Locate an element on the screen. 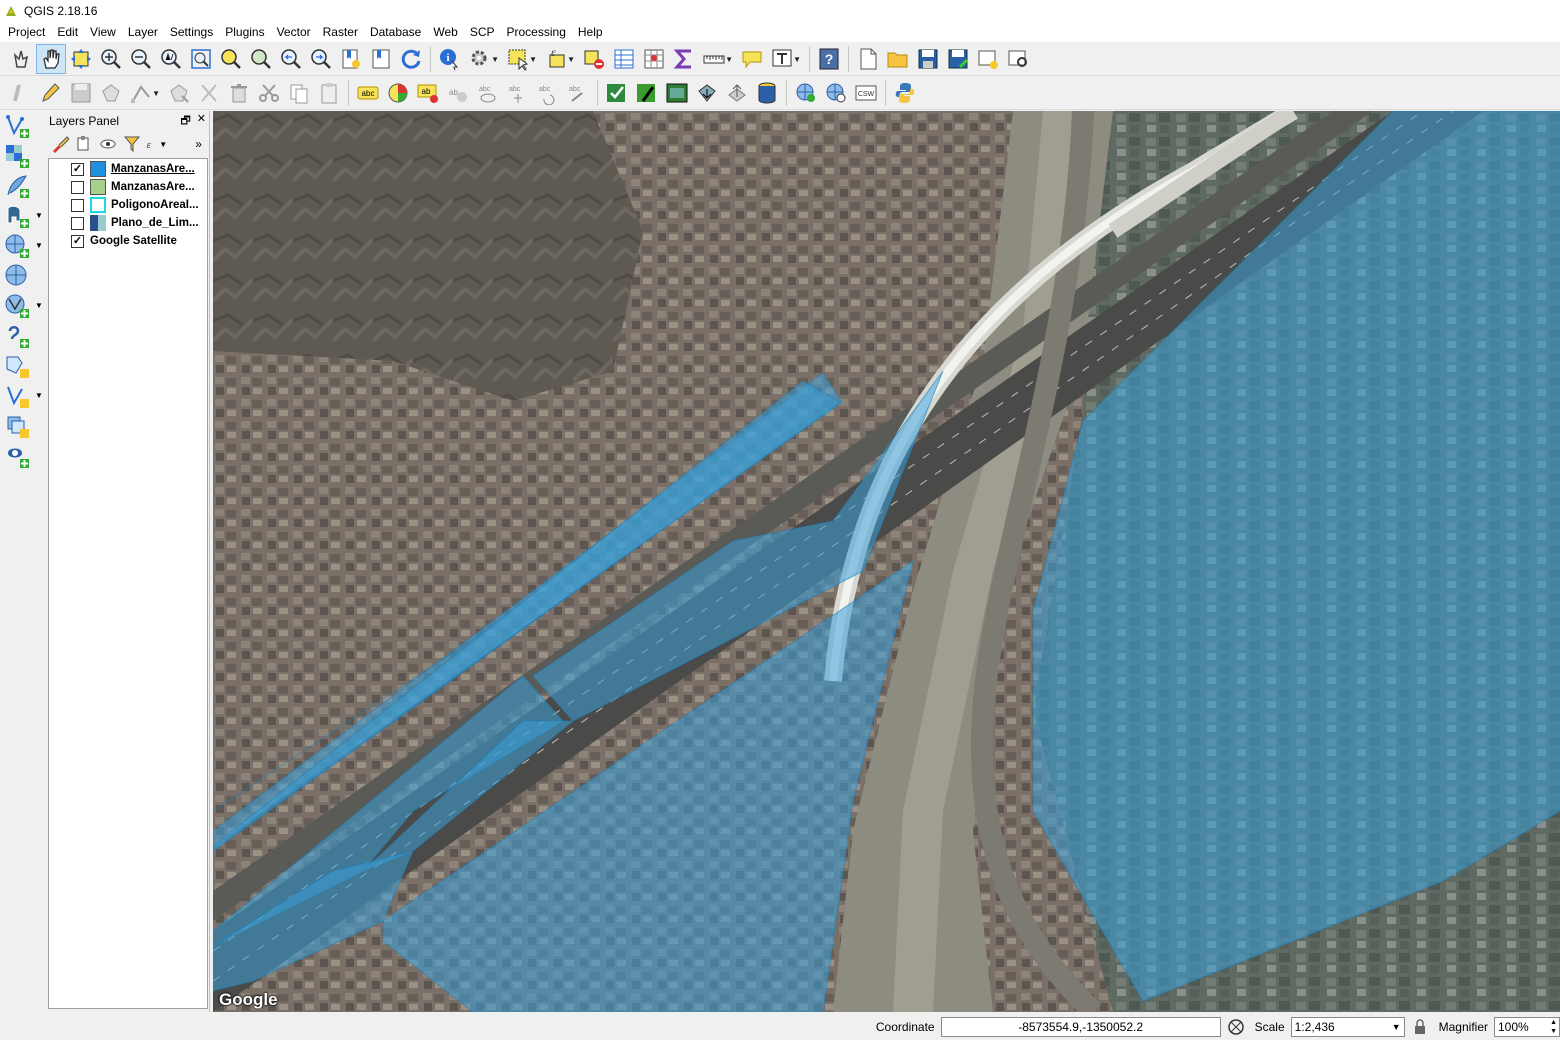  menu-plugins: Plugins is located at coordinates (244, 32).